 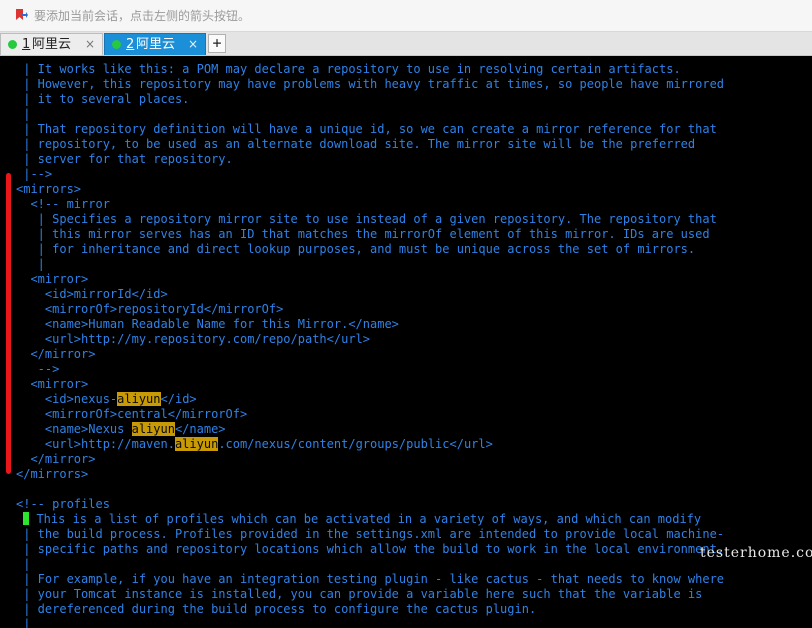 I want to click on terminal-line: <mirrorOf>central</mirrorOf>, so click(x=132, y=414).